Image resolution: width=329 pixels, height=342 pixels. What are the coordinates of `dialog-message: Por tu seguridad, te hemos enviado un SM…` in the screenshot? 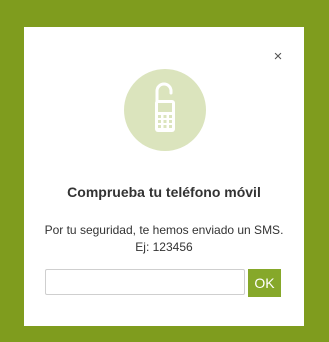 It's located at (164, 239).